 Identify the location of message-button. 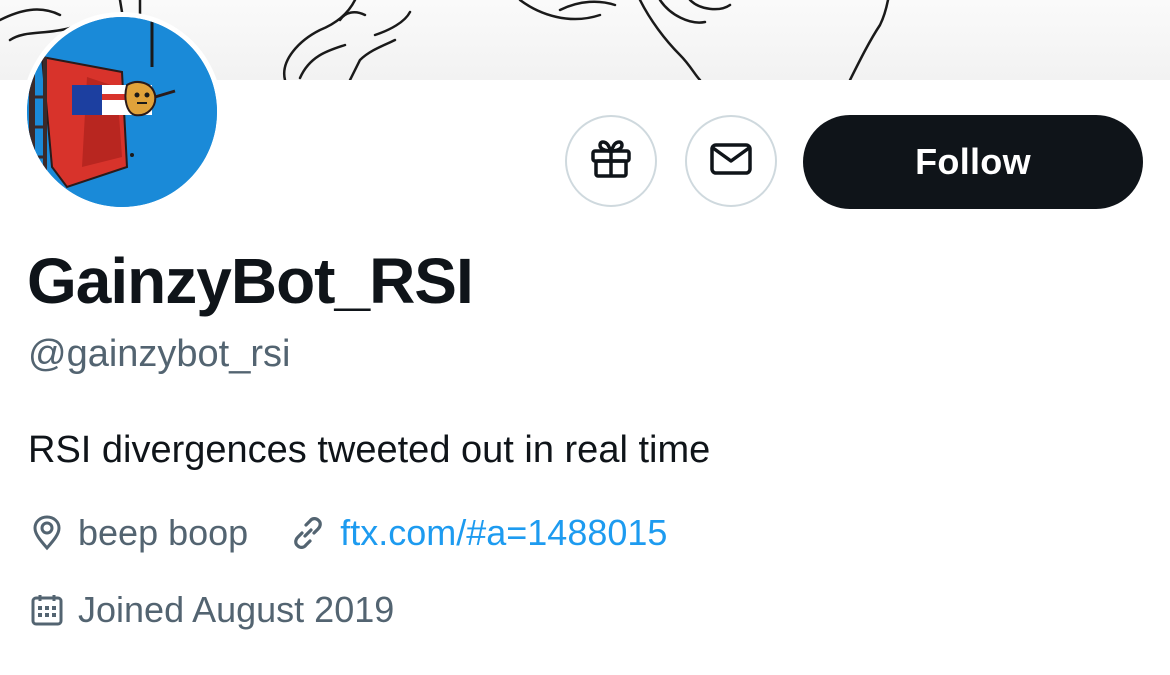
(731, 161).